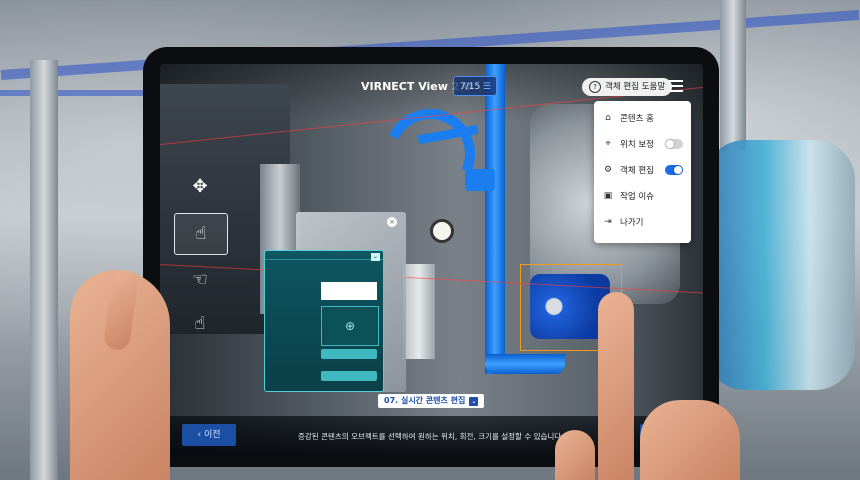 Image resolution: width=860 pixels, height=480 pixels. What do you see at coordinates (690, 440) in the screenshot?
I see `right-hand` at bounding box center [690, 440].